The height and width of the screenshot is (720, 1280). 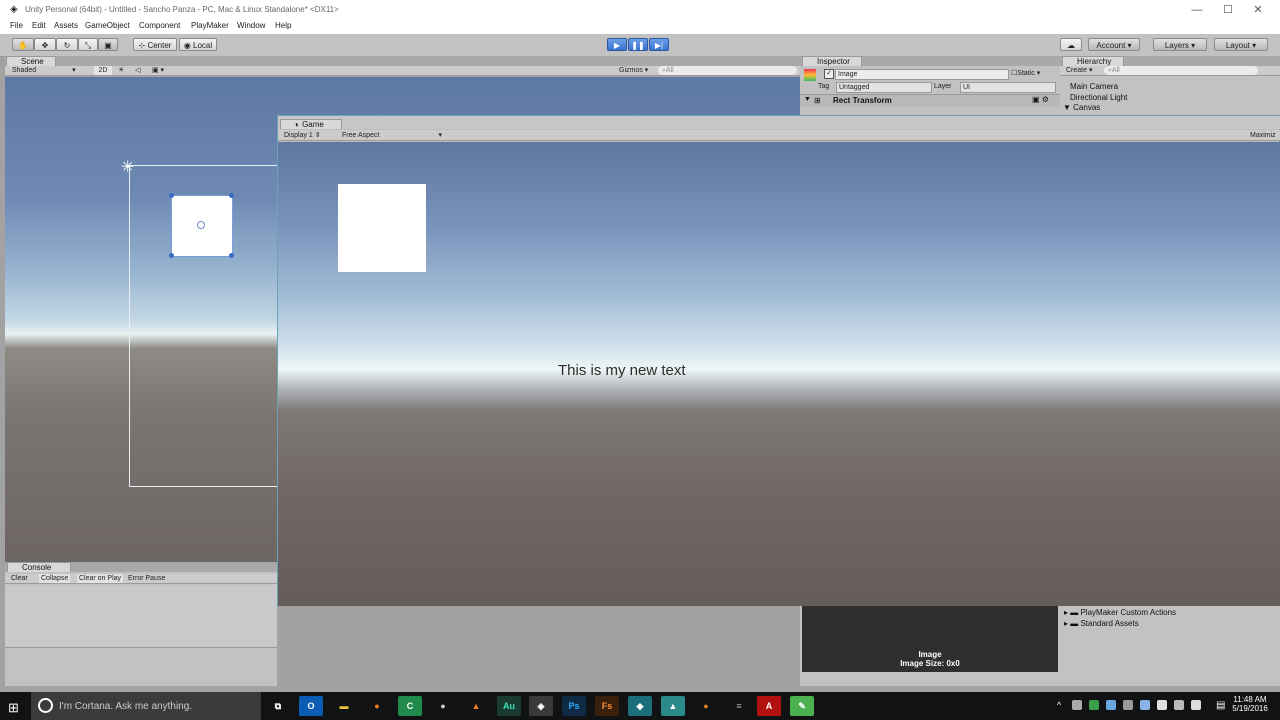 What do you see at coordinates (311, 124) in the screenshot?
I see `tab-game: ◐ Game` at bounding box center [311, 124].